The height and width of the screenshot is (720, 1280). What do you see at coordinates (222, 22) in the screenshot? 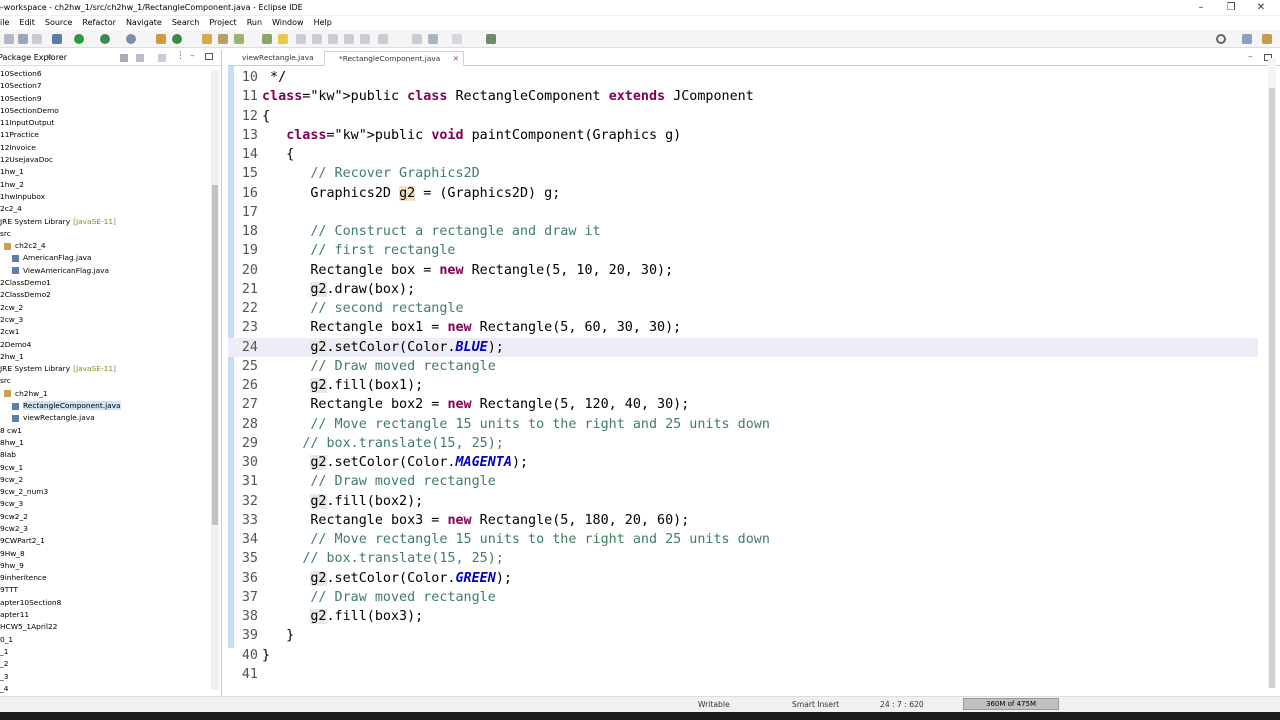
I see `menu-project: Project` at bounding box center [222, 22].